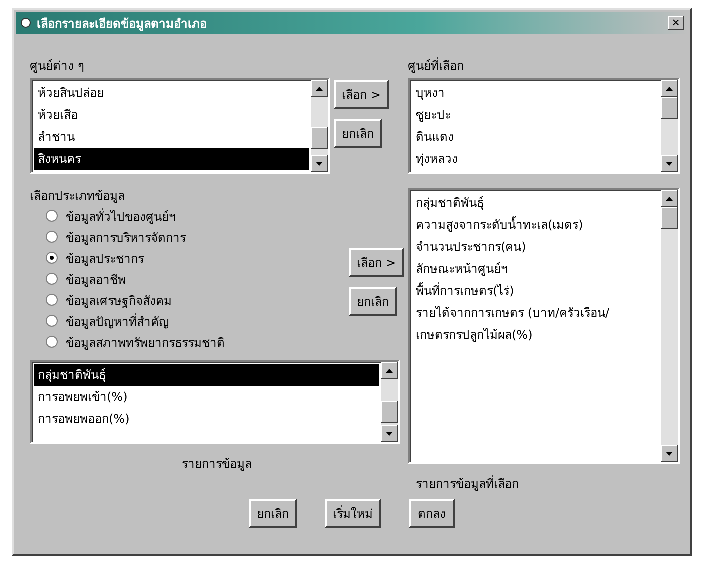  I want to click on radio-label: ข้อมูลการบริหารจัดการ, so click(126, 237).